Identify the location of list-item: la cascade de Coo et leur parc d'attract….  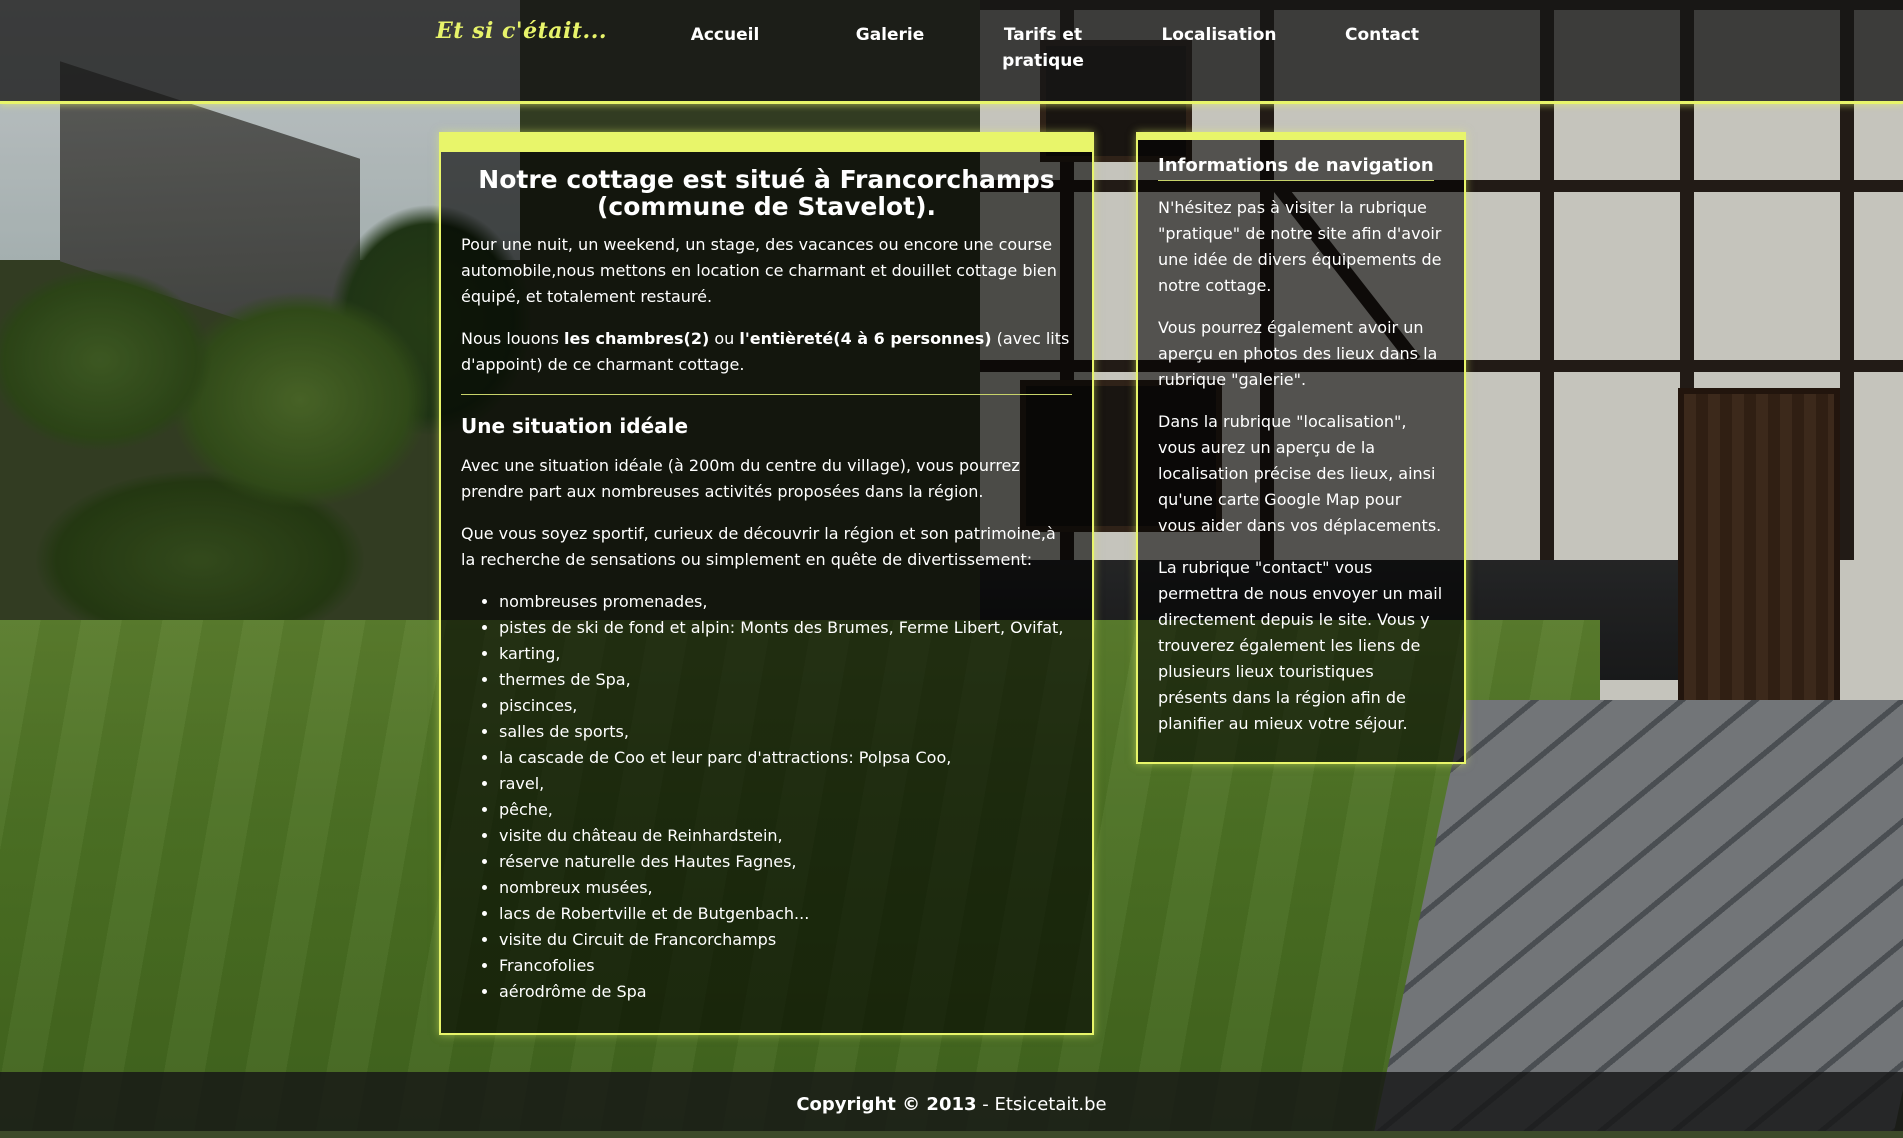
(785, 758).